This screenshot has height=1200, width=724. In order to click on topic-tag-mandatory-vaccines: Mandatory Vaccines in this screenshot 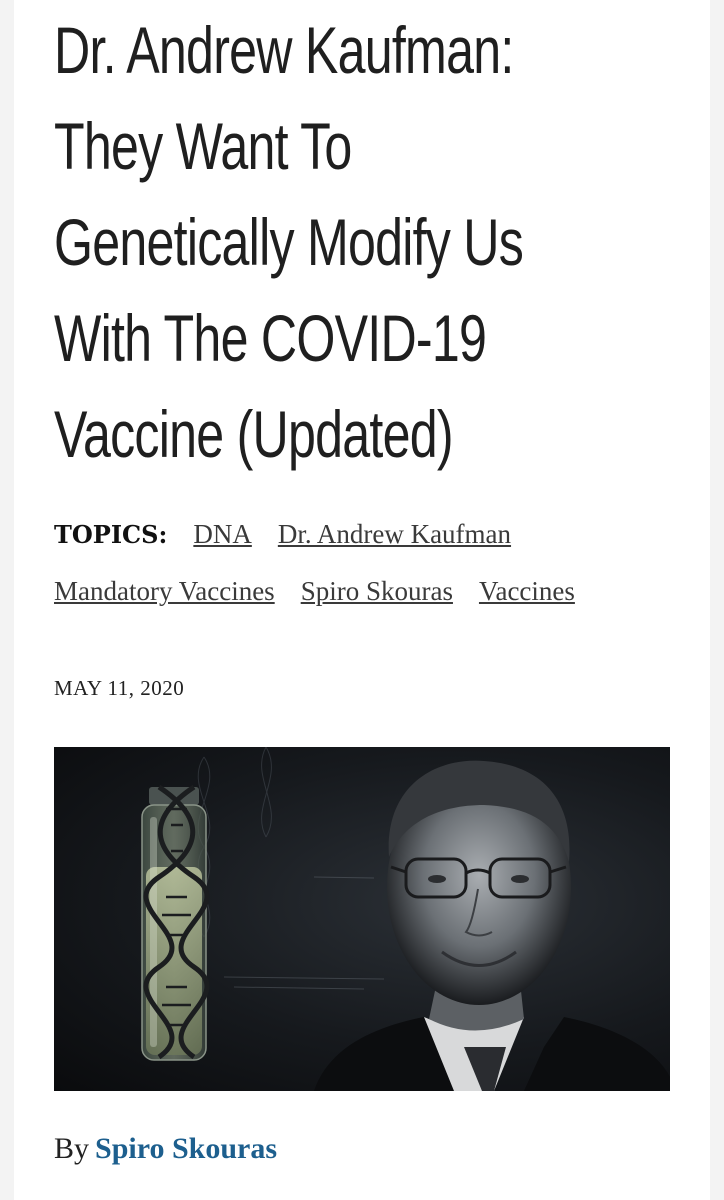, I will do `click(164, 591)`.